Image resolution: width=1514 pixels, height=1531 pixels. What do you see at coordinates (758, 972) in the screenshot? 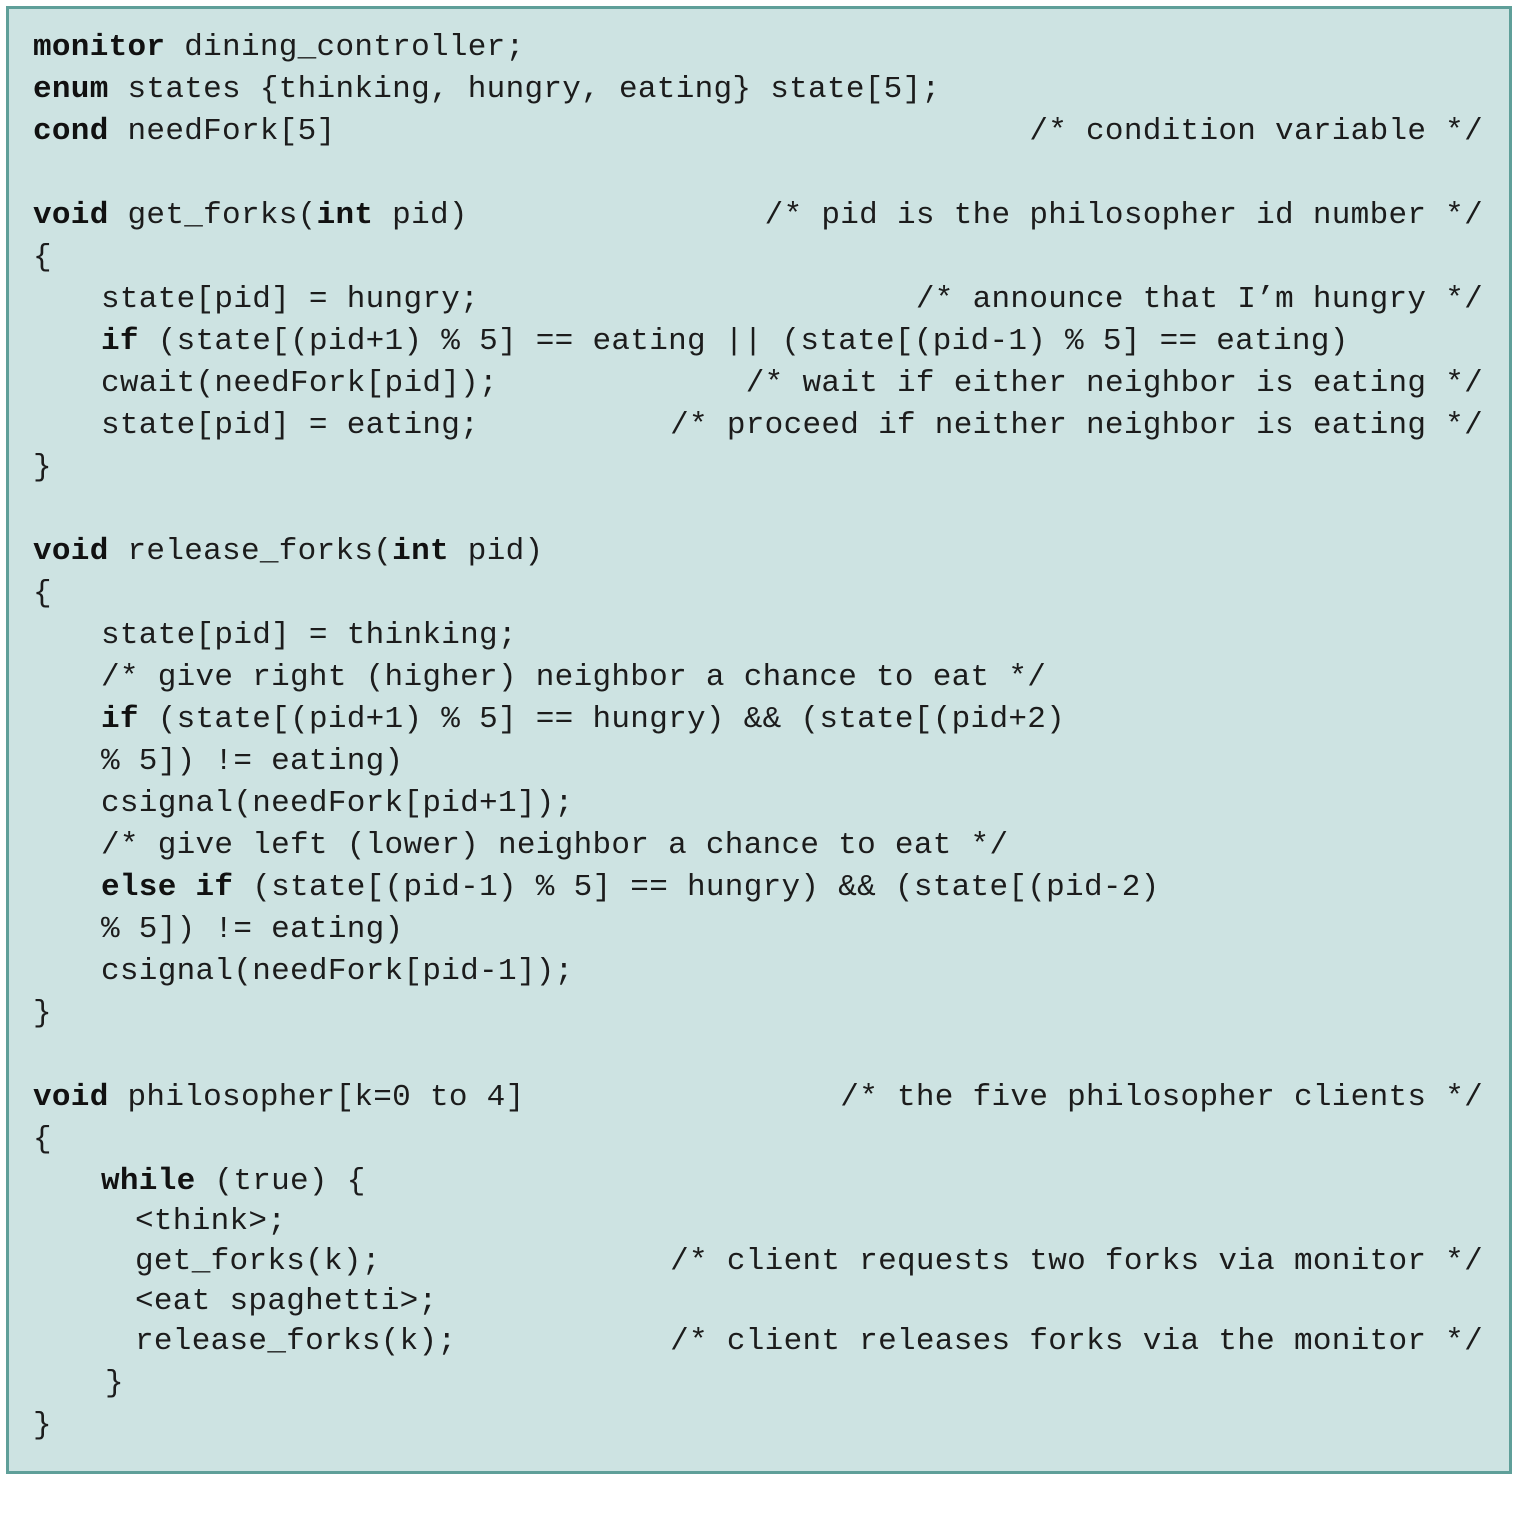
I see `code-line-csignal-left: csignal(needFork[pid-1]);` at bounding box center [758, 972].